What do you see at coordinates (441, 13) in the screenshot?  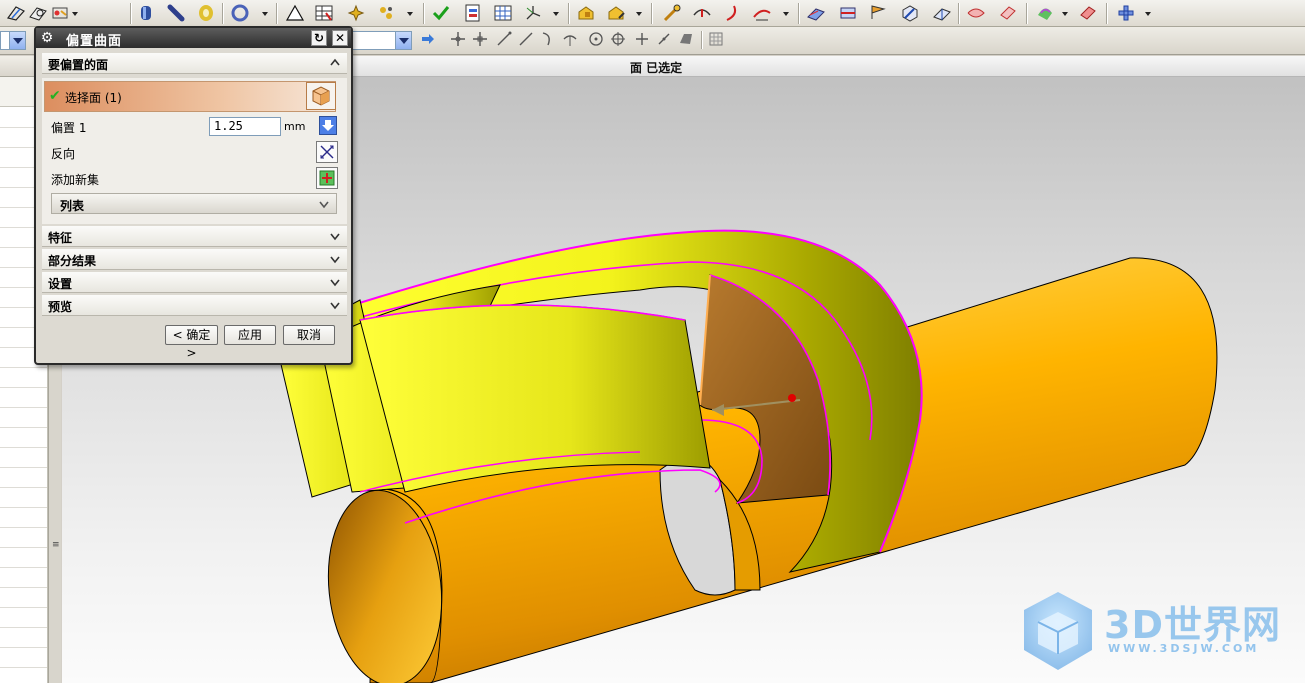 I see `check-icon` at bounding box center [441, 13].